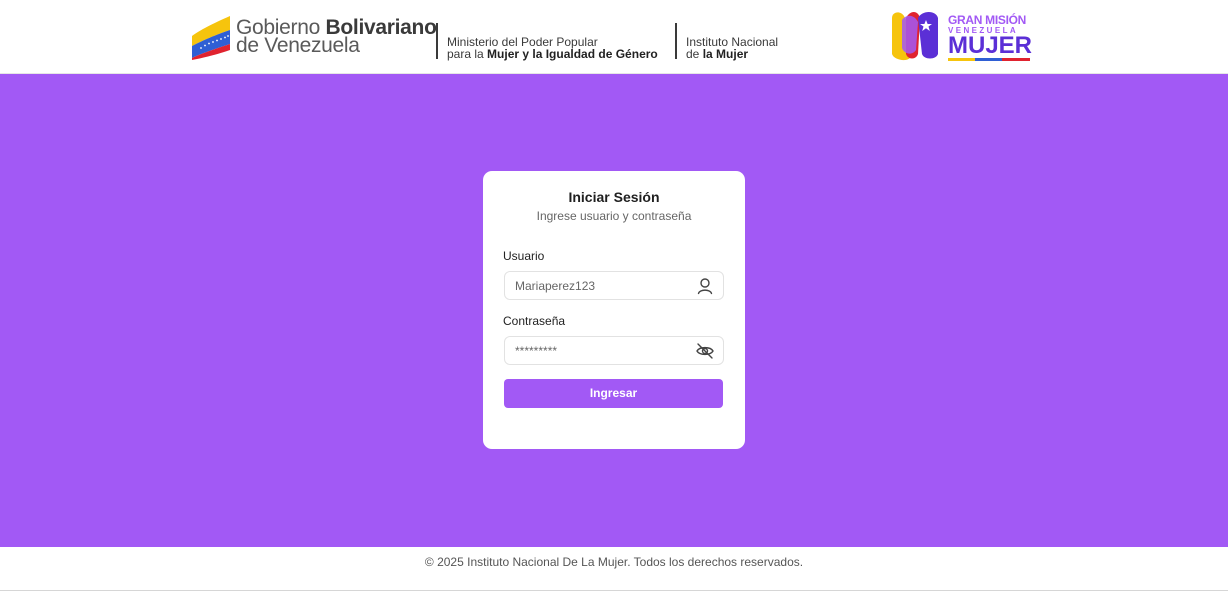  Describe the element at coordinates (915, 36) in the screenshot. I see `mujer-m-logo-icon` at that location.